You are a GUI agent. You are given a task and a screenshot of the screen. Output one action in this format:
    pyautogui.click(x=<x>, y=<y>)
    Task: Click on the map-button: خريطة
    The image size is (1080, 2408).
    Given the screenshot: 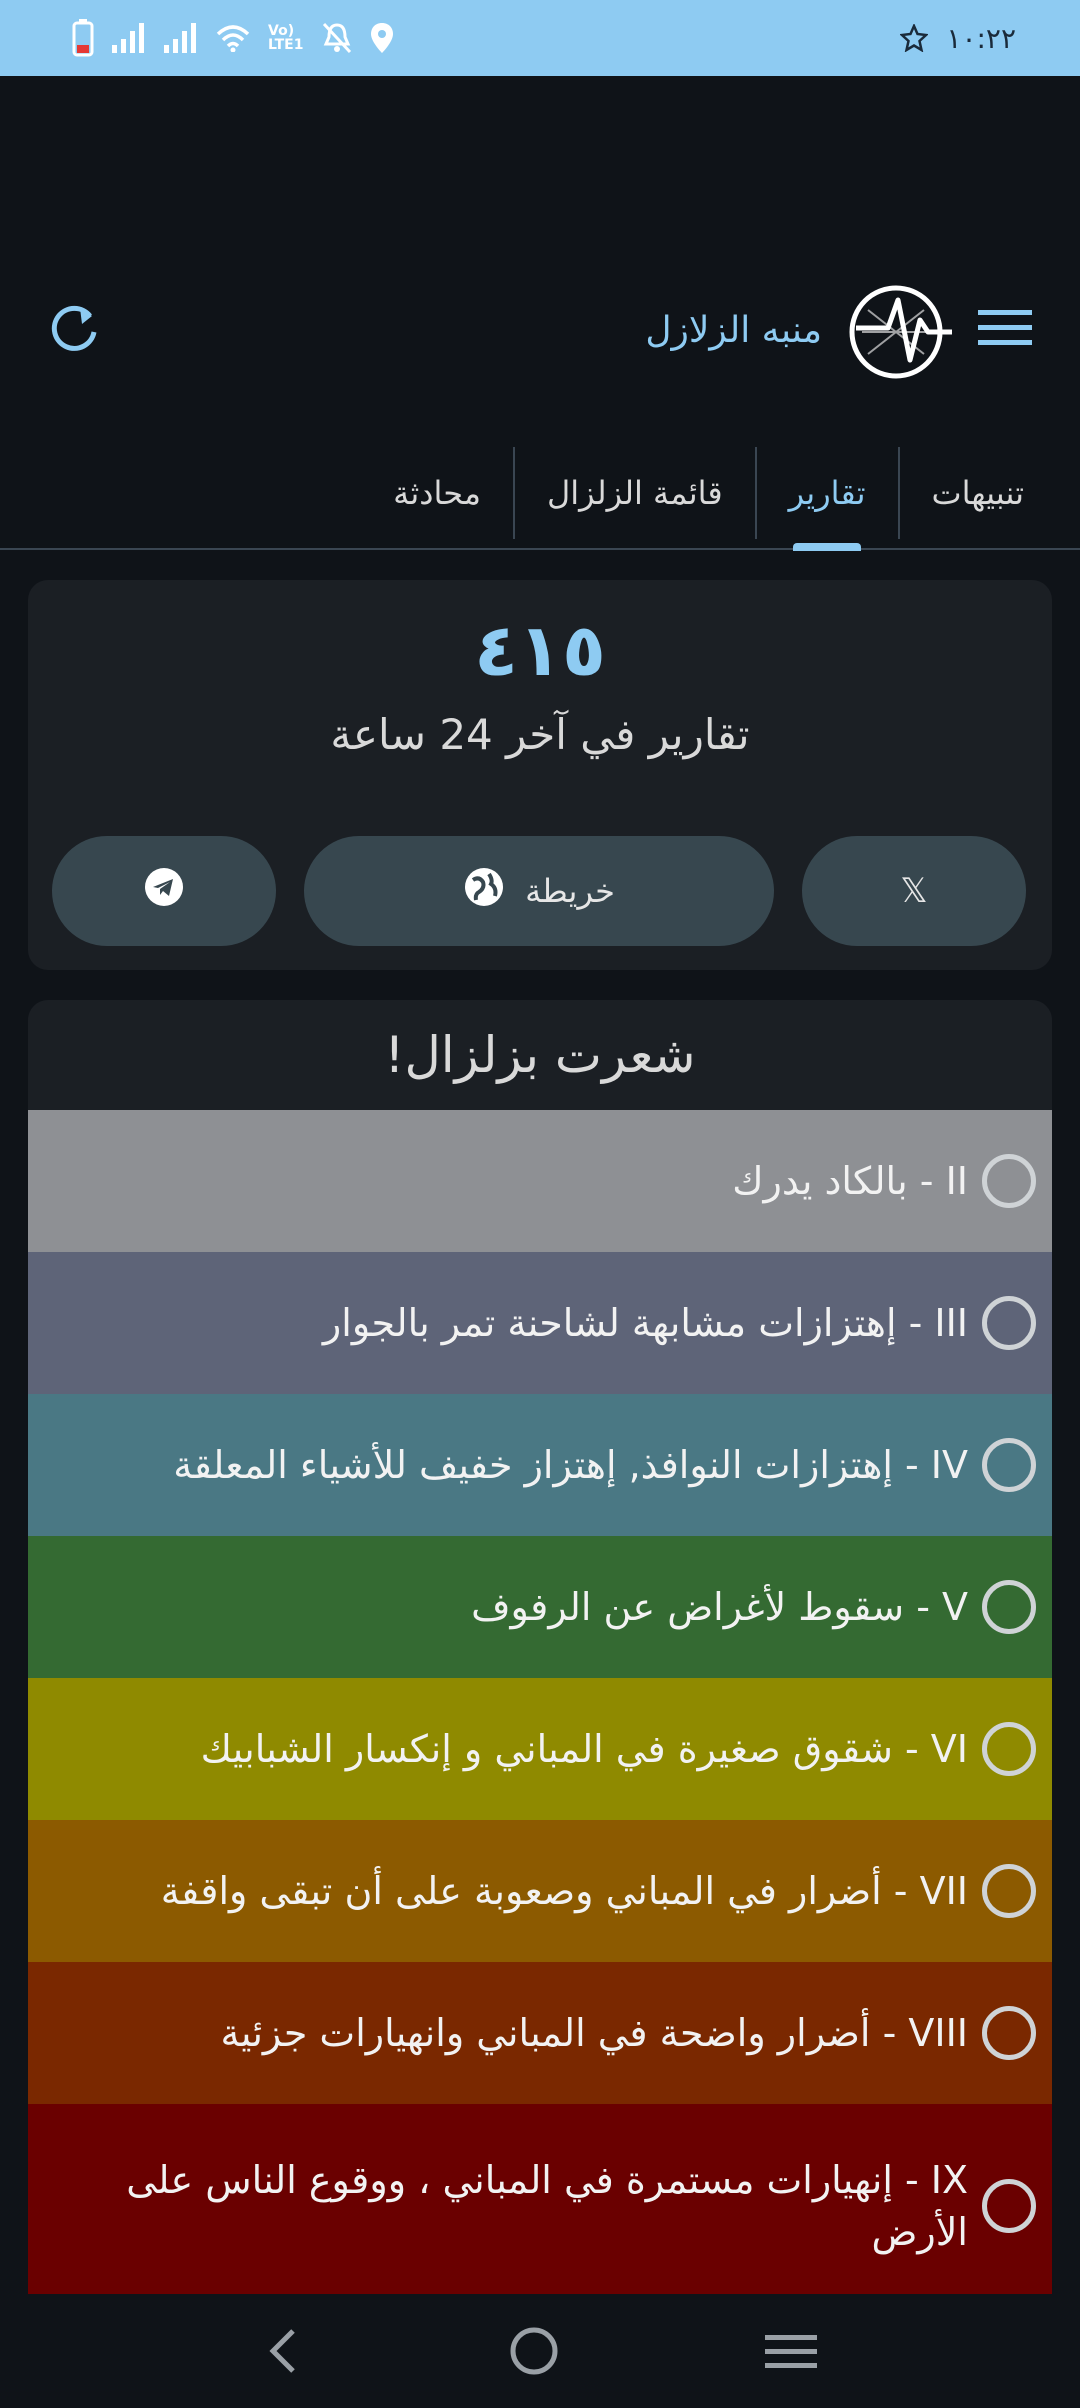 What is the action you would take?
    pyautogui.click(x=539, y=891)
    